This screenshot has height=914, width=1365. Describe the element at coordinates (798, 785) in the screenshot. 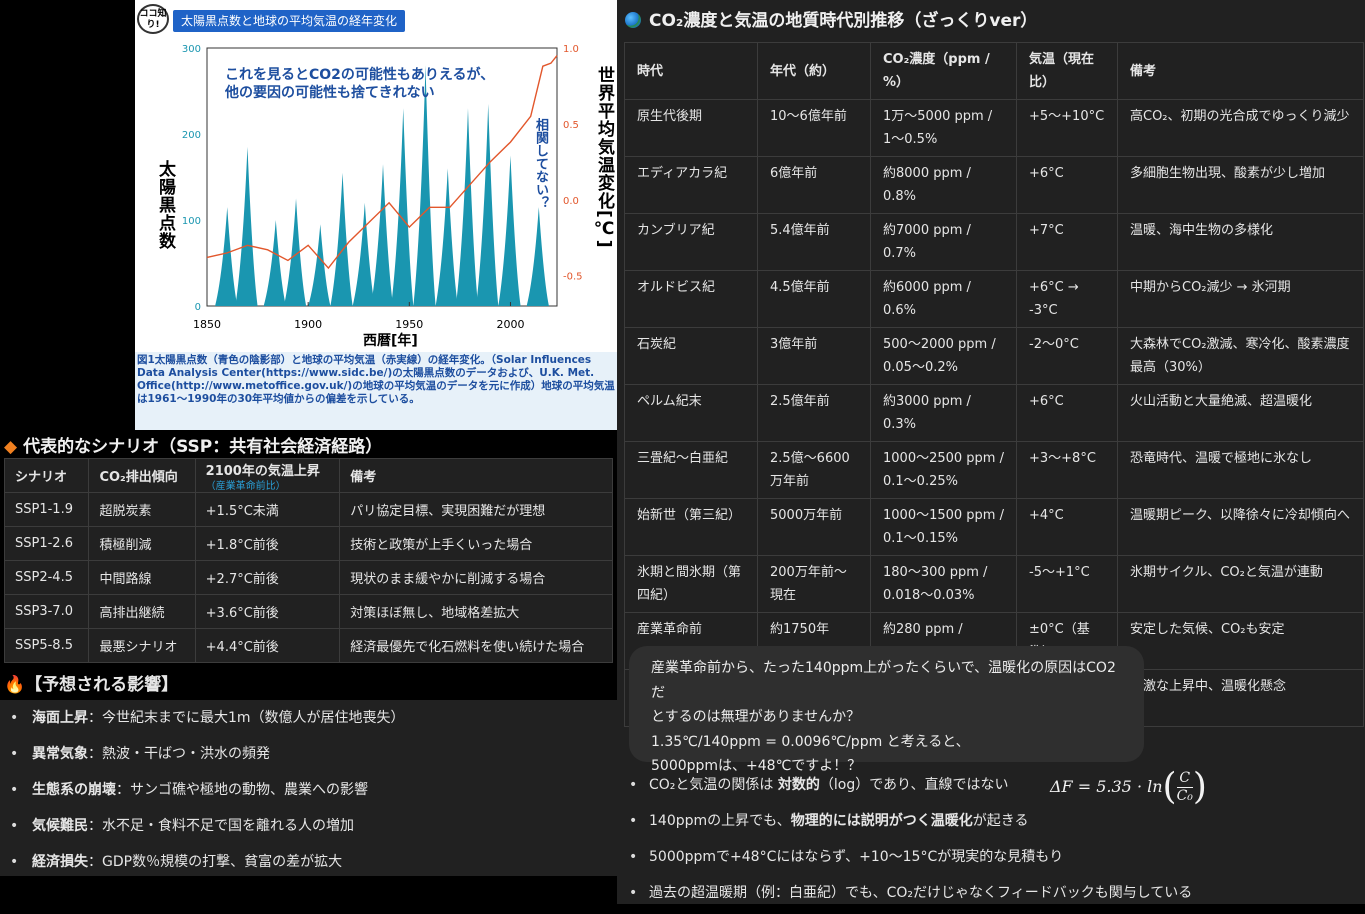

I see `answer-bold: 対数的` at that location.